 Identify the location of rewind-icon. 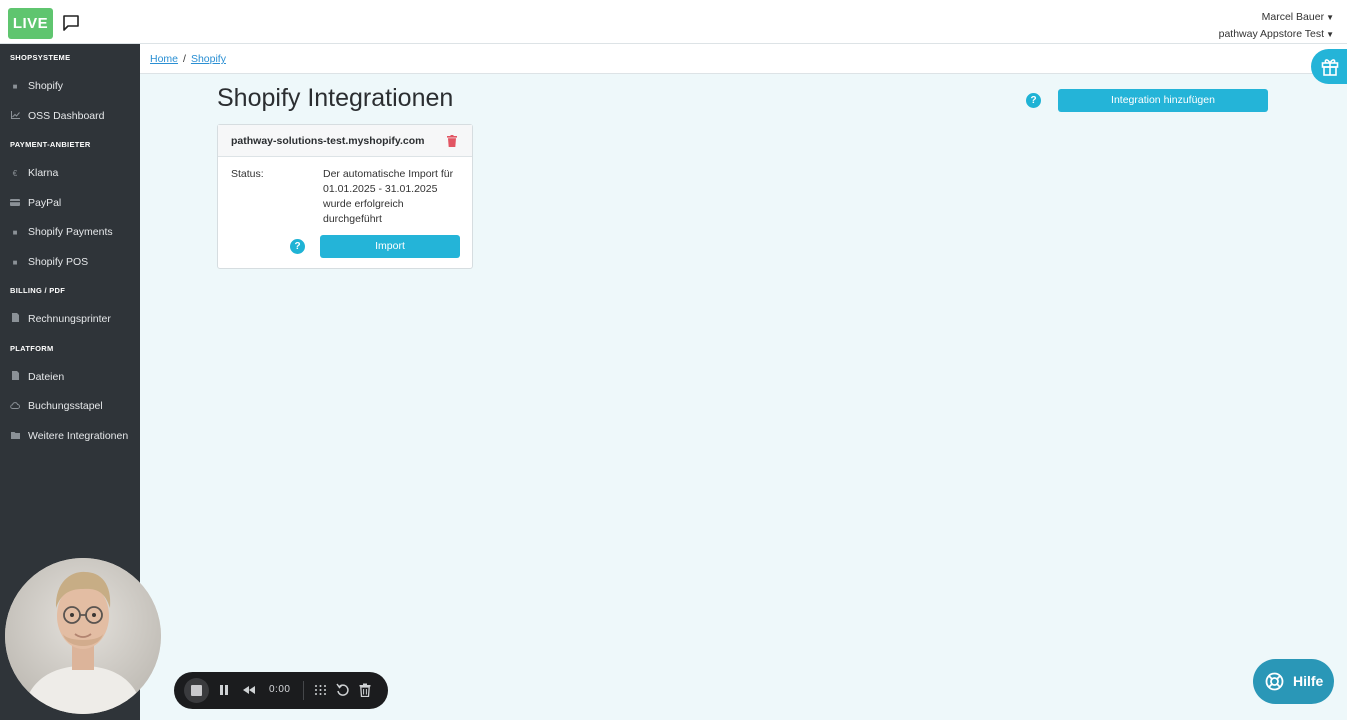
(249, 690).